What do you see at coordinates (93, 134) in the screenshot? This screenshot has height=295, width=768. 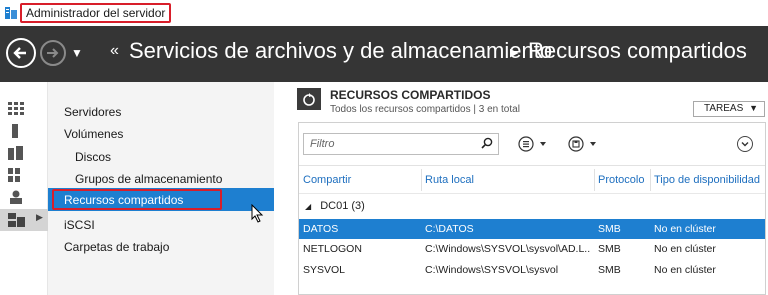 I see `nav-item-volumenes: Volúmenes` at bounding box center [93, 134].